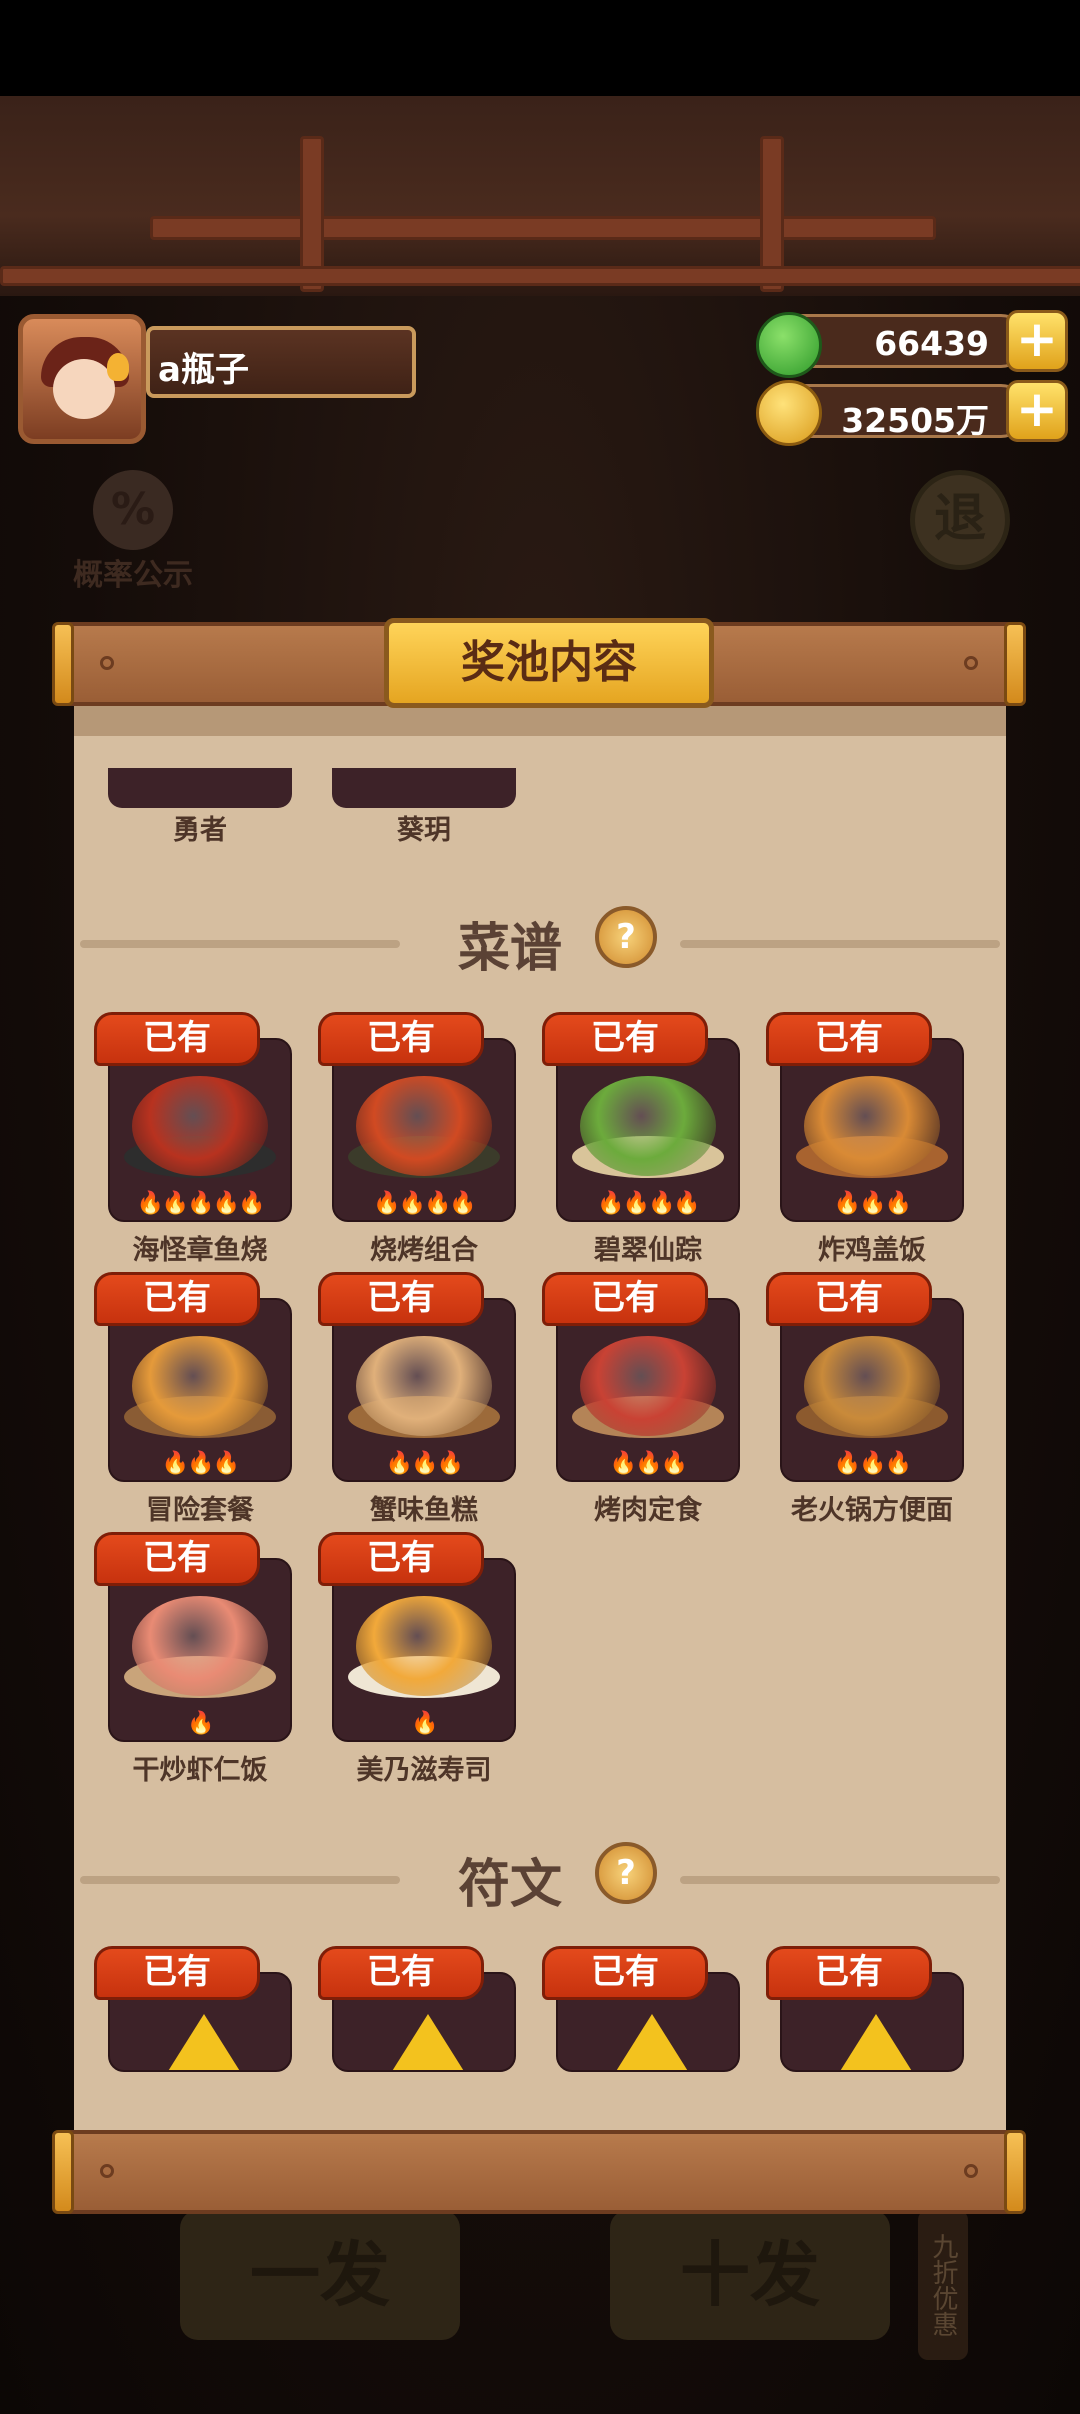 The image size is (1080, 2414). I want to click on exit-button: 退, so click(960, 520).